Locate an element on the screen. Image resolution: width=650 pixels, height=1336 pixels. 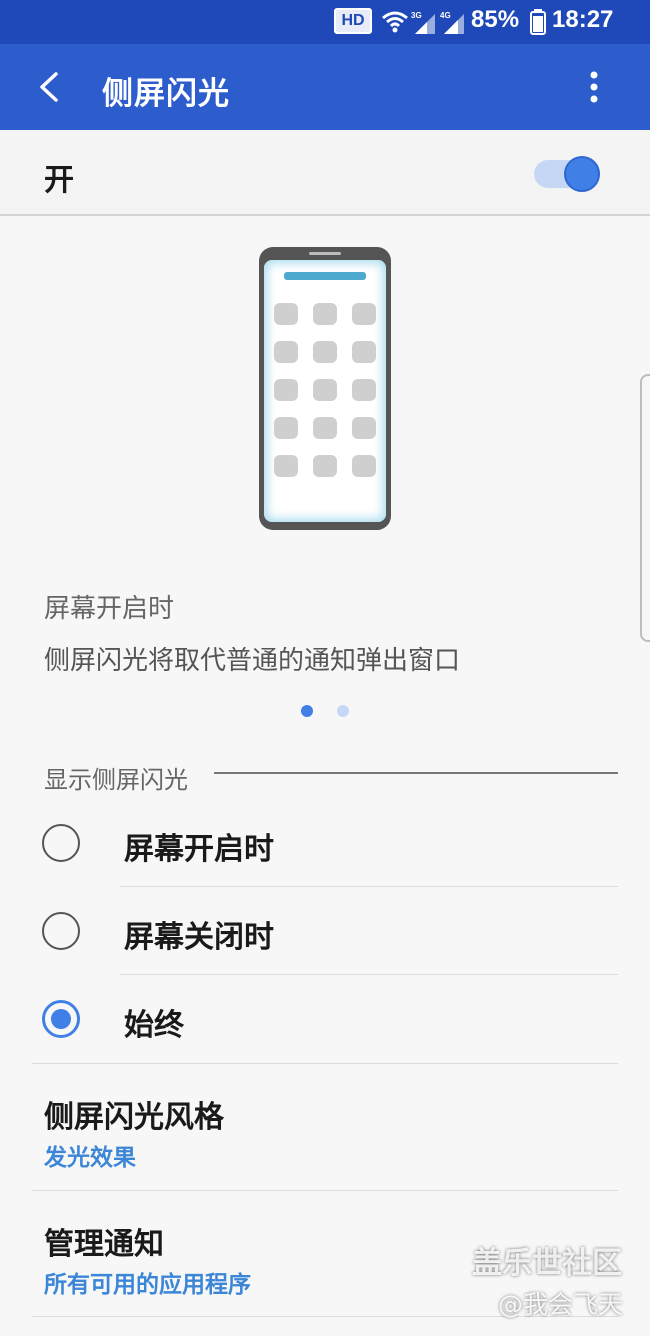
phone-edge-lighting-illustration is located at coordinates (325, 388).